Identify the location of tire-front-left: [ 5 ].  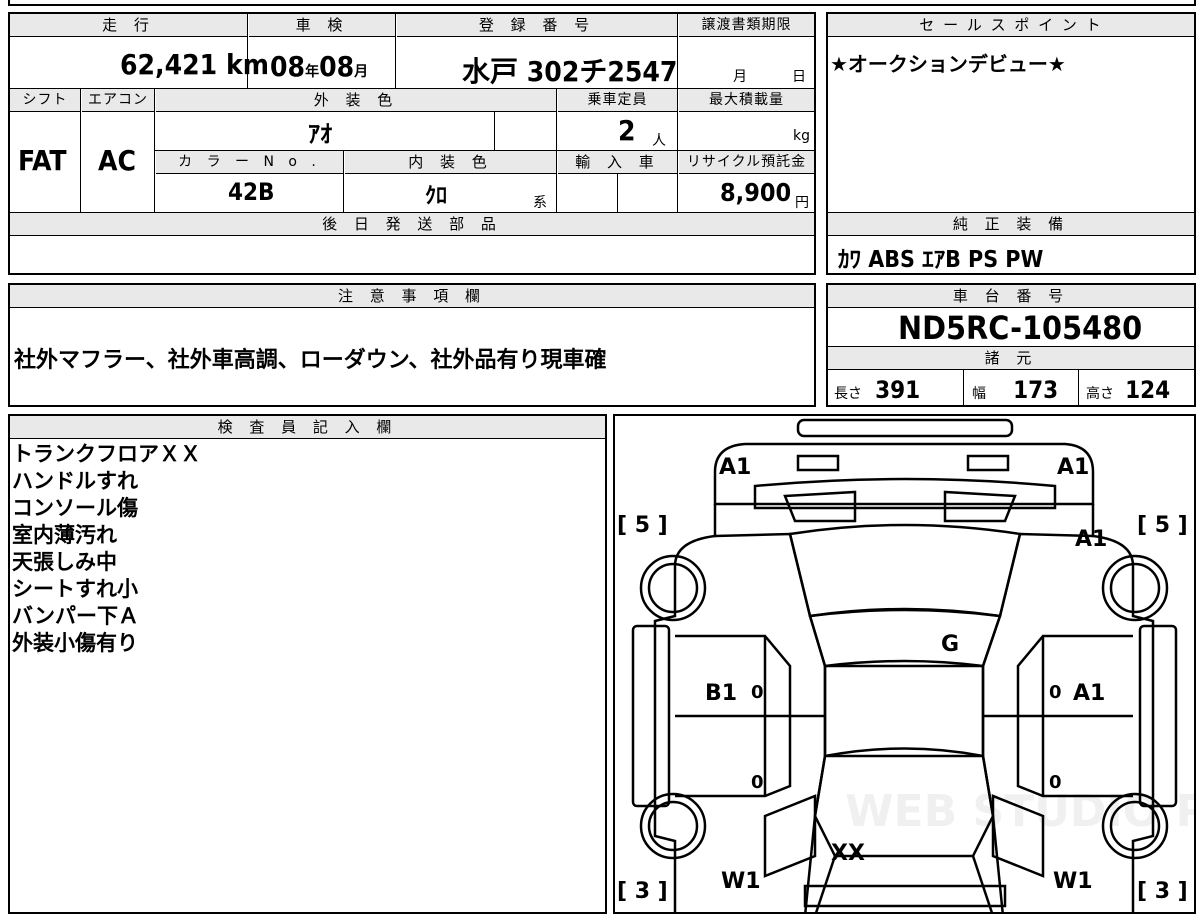
(642, 525).